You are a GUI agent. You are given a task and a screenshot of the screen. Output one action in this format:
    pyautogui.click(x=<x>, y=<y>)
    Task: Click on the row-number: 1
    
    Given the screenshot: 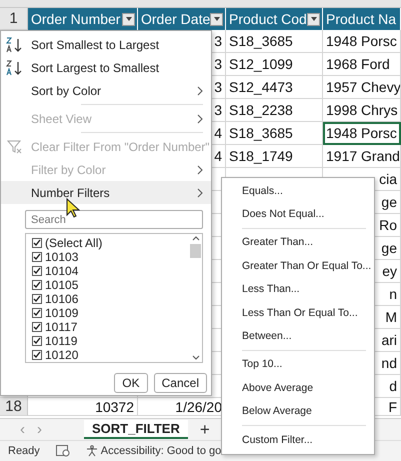 What is the action you would take?
    pyautogui.click(x=14, y=19)
    